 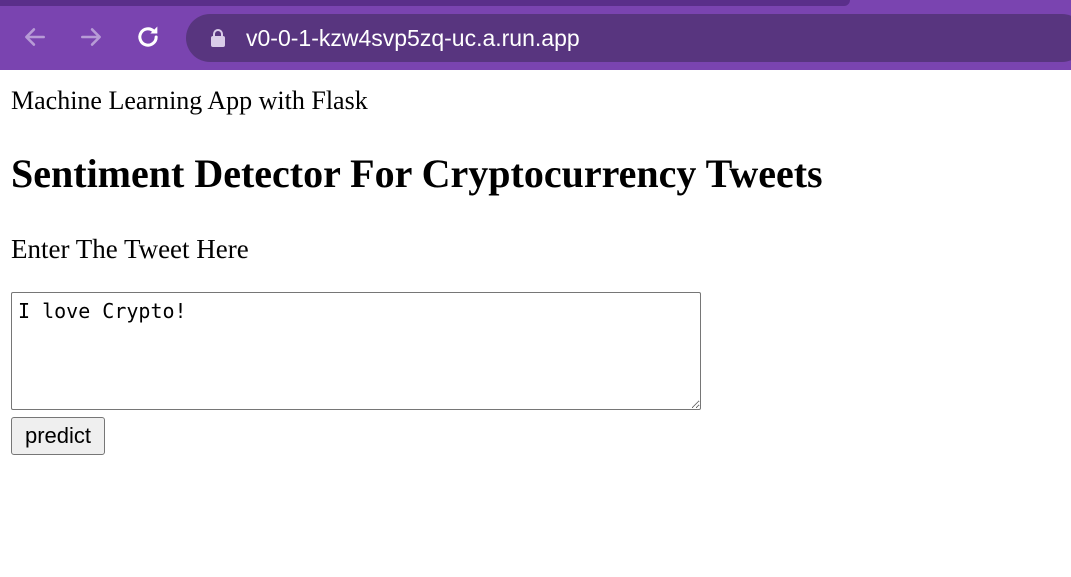 I want to click on back-arrow-icon, so click(x=35, y=37).